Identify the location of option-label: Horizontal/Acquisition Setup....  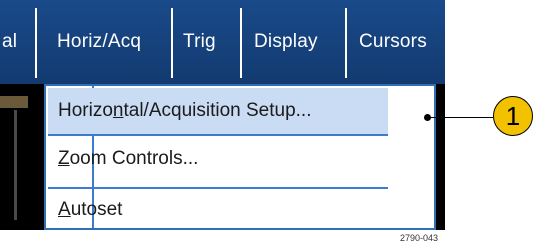
(185, 110).